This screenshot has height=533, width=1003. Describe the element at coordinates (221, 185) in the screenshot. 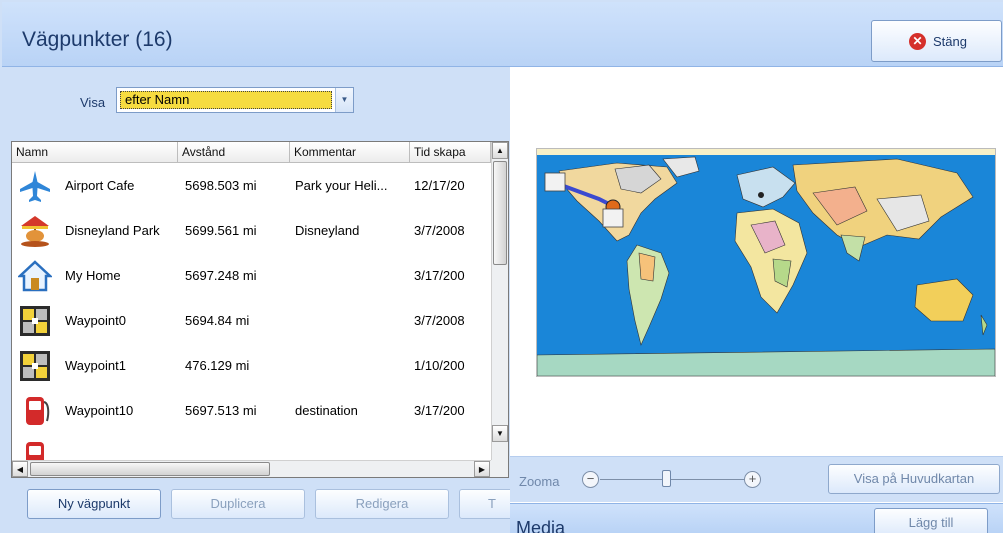

I see `waypoint-distance: 5698.503 mi` at that location.